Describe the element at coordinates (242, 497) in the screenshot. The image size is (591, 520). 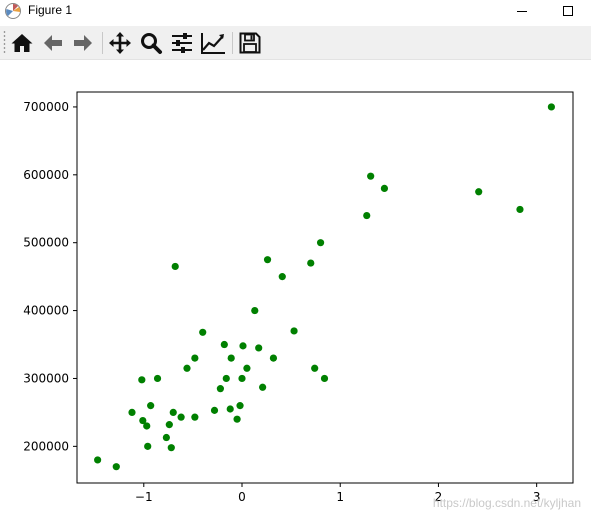
I see `x-tick-label: 0` at that location.